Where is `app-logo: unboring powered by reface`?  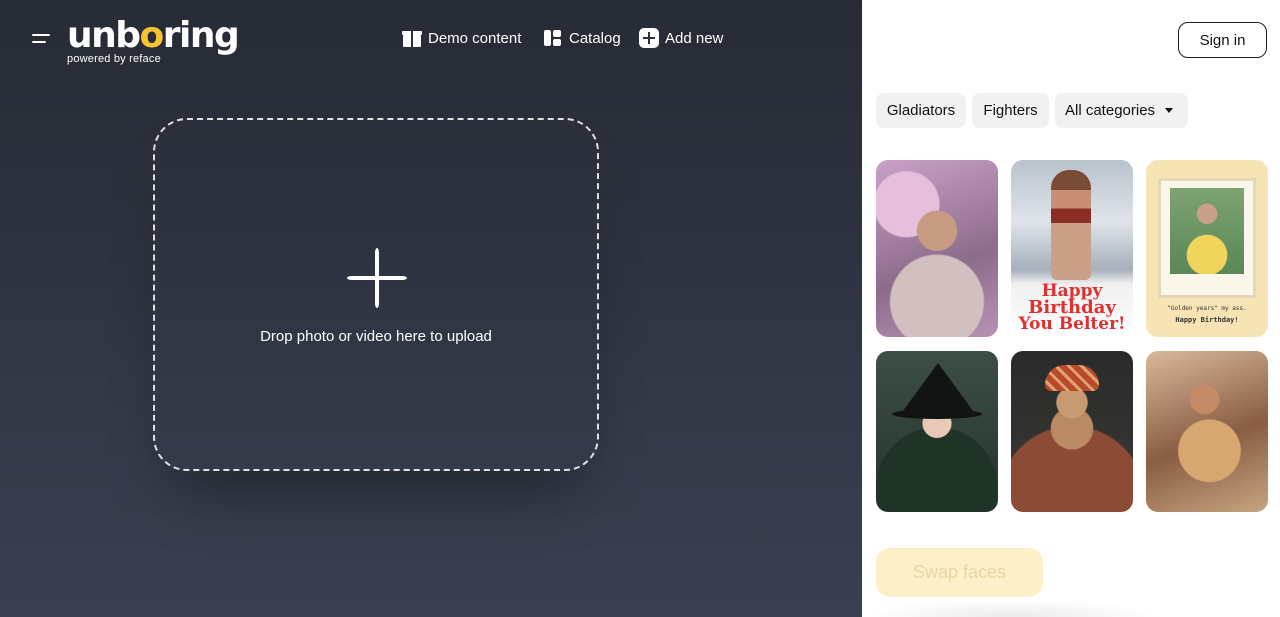 app-logo: unboring powered by reface is located at coordinates (153, 40).